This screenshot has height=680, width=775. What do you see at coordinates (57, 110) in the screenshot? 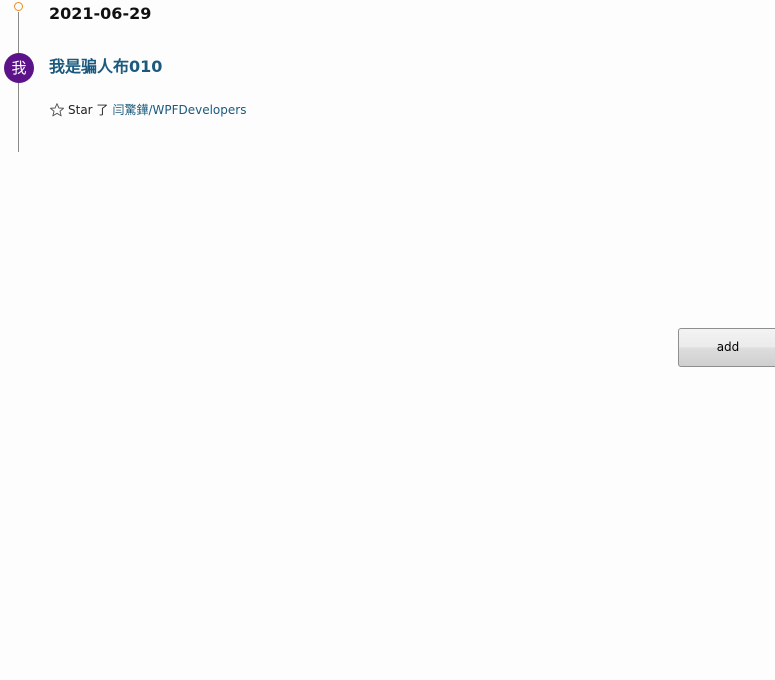
I see `star-outline-icon` at bounding box center [57, 110].